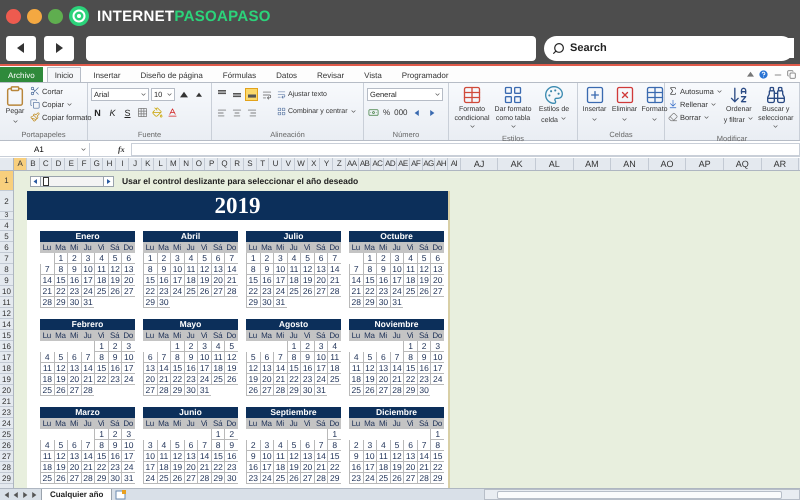  I want to click on row-header: 15, so click(6, 335).